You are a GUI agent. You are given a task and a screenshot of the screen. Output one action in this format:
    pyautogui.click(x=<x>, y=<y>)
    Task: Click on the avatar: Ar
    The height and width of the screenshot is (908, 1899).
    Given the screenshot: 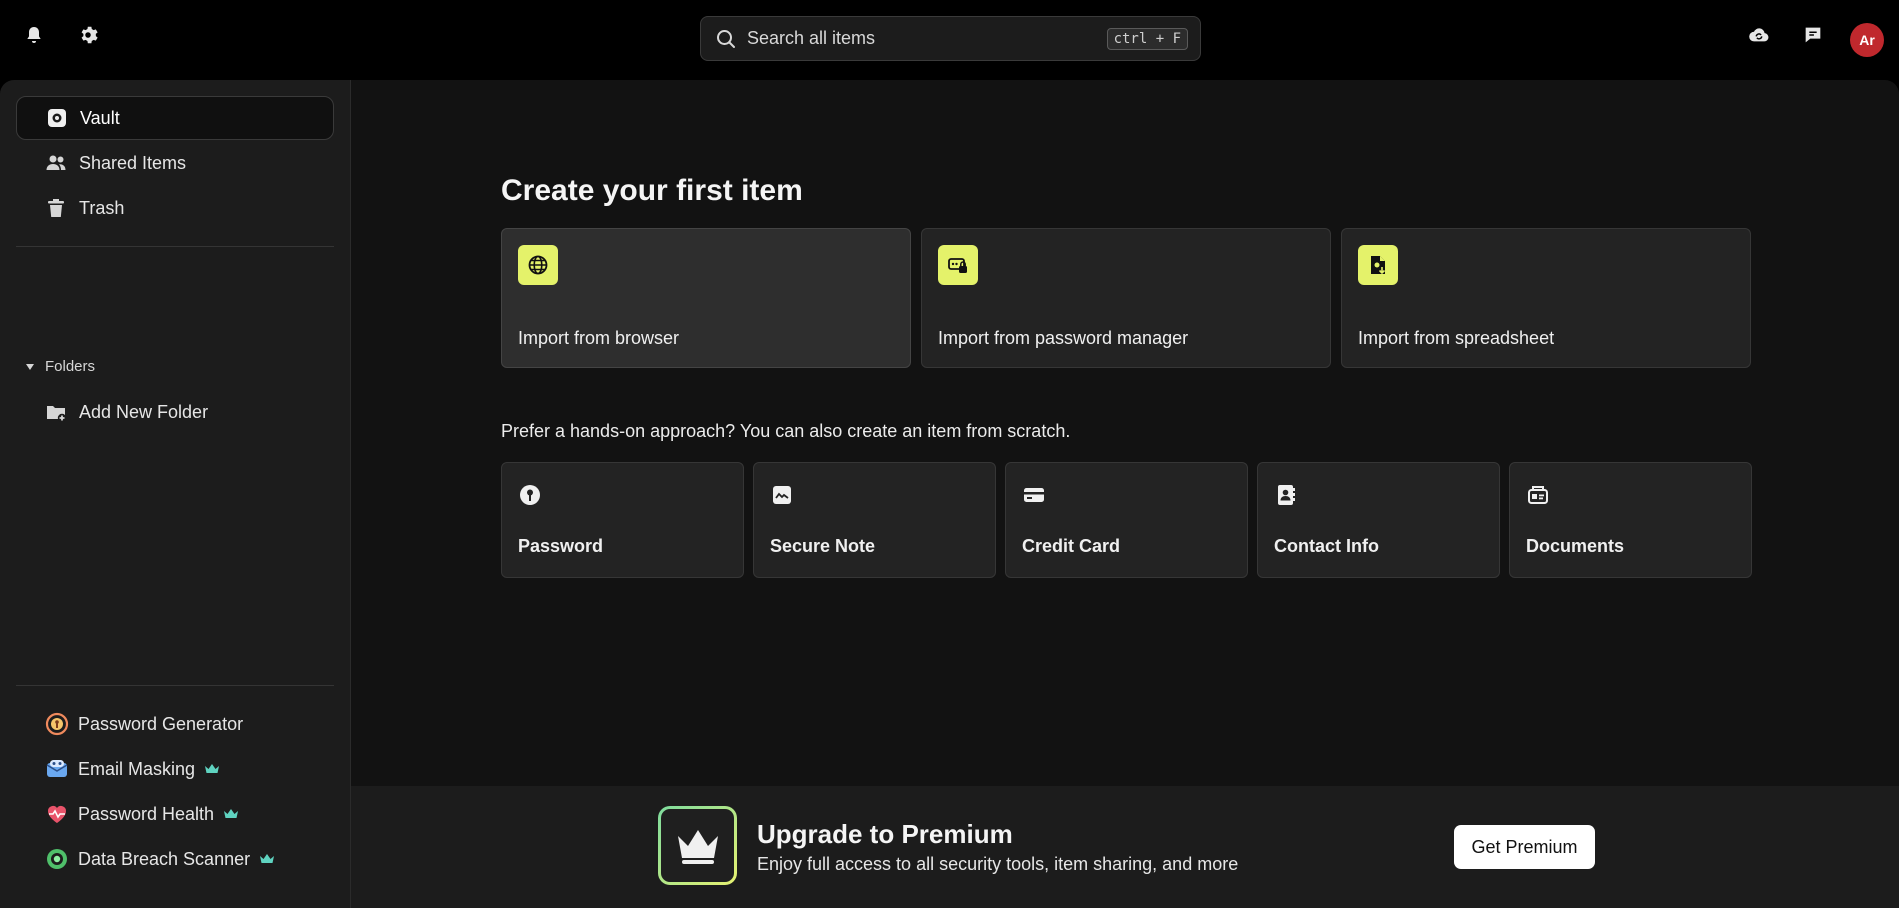 What is the action you would take?
    pyautogui.click(x=1867, y=40)
    